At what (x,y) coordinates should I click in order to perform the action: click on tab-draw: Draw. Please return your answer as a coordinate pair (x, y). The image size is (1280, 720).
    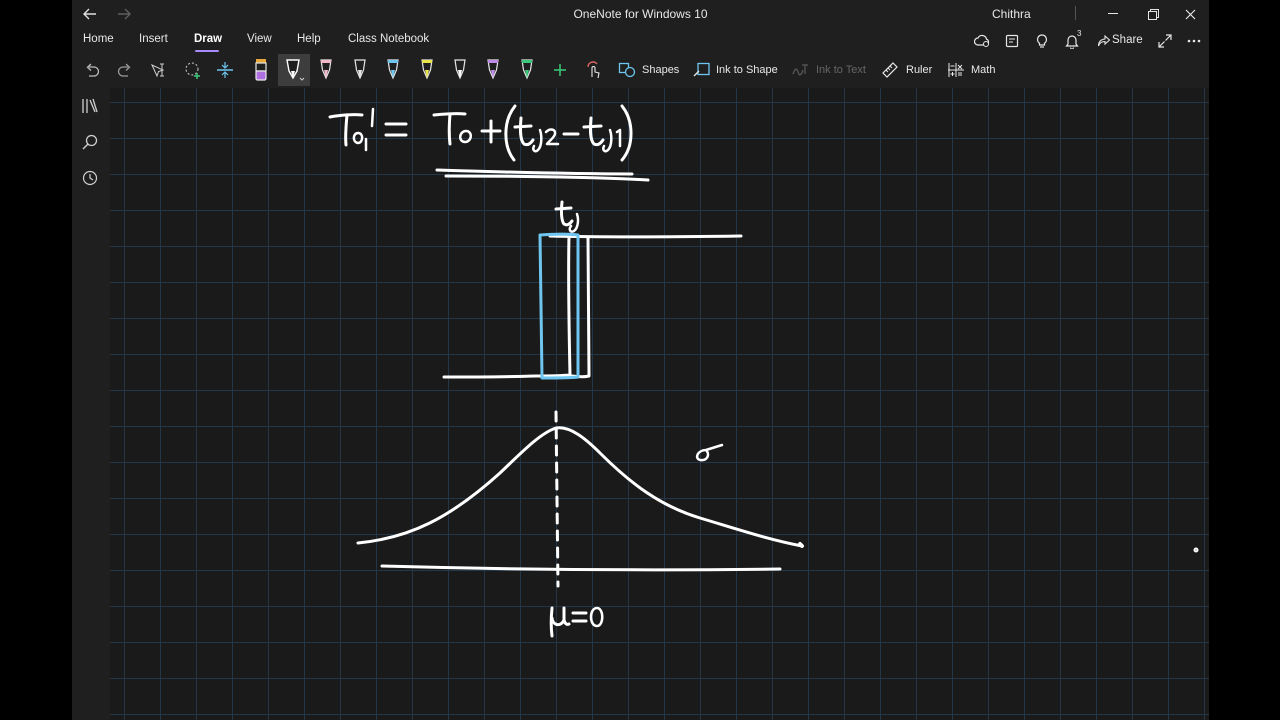
    Looking at the image, I should click on (208, 39).